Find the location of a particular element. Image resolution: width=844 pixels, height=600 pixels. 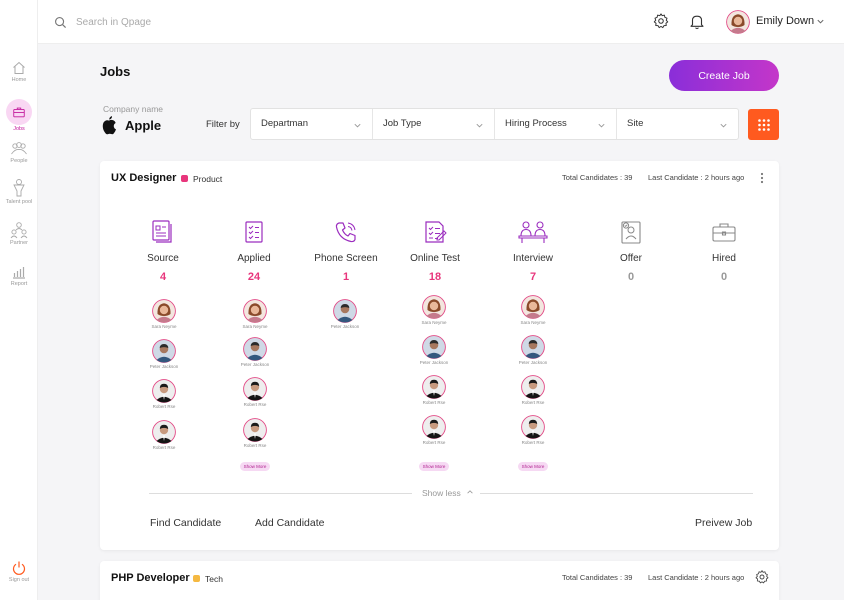

job-tag: Product is located at coordinates (208, 179).